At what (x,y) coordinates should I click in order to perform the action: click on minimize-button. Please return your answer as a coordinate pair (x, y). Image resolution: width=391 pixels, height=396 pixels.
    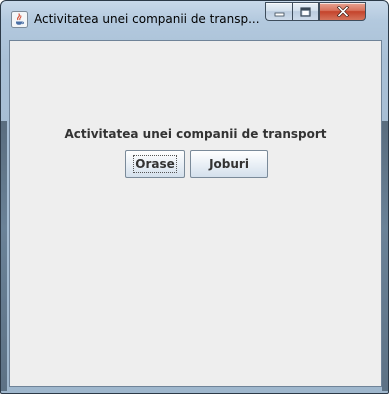
    Looking at the image, I should click on (278, 11).